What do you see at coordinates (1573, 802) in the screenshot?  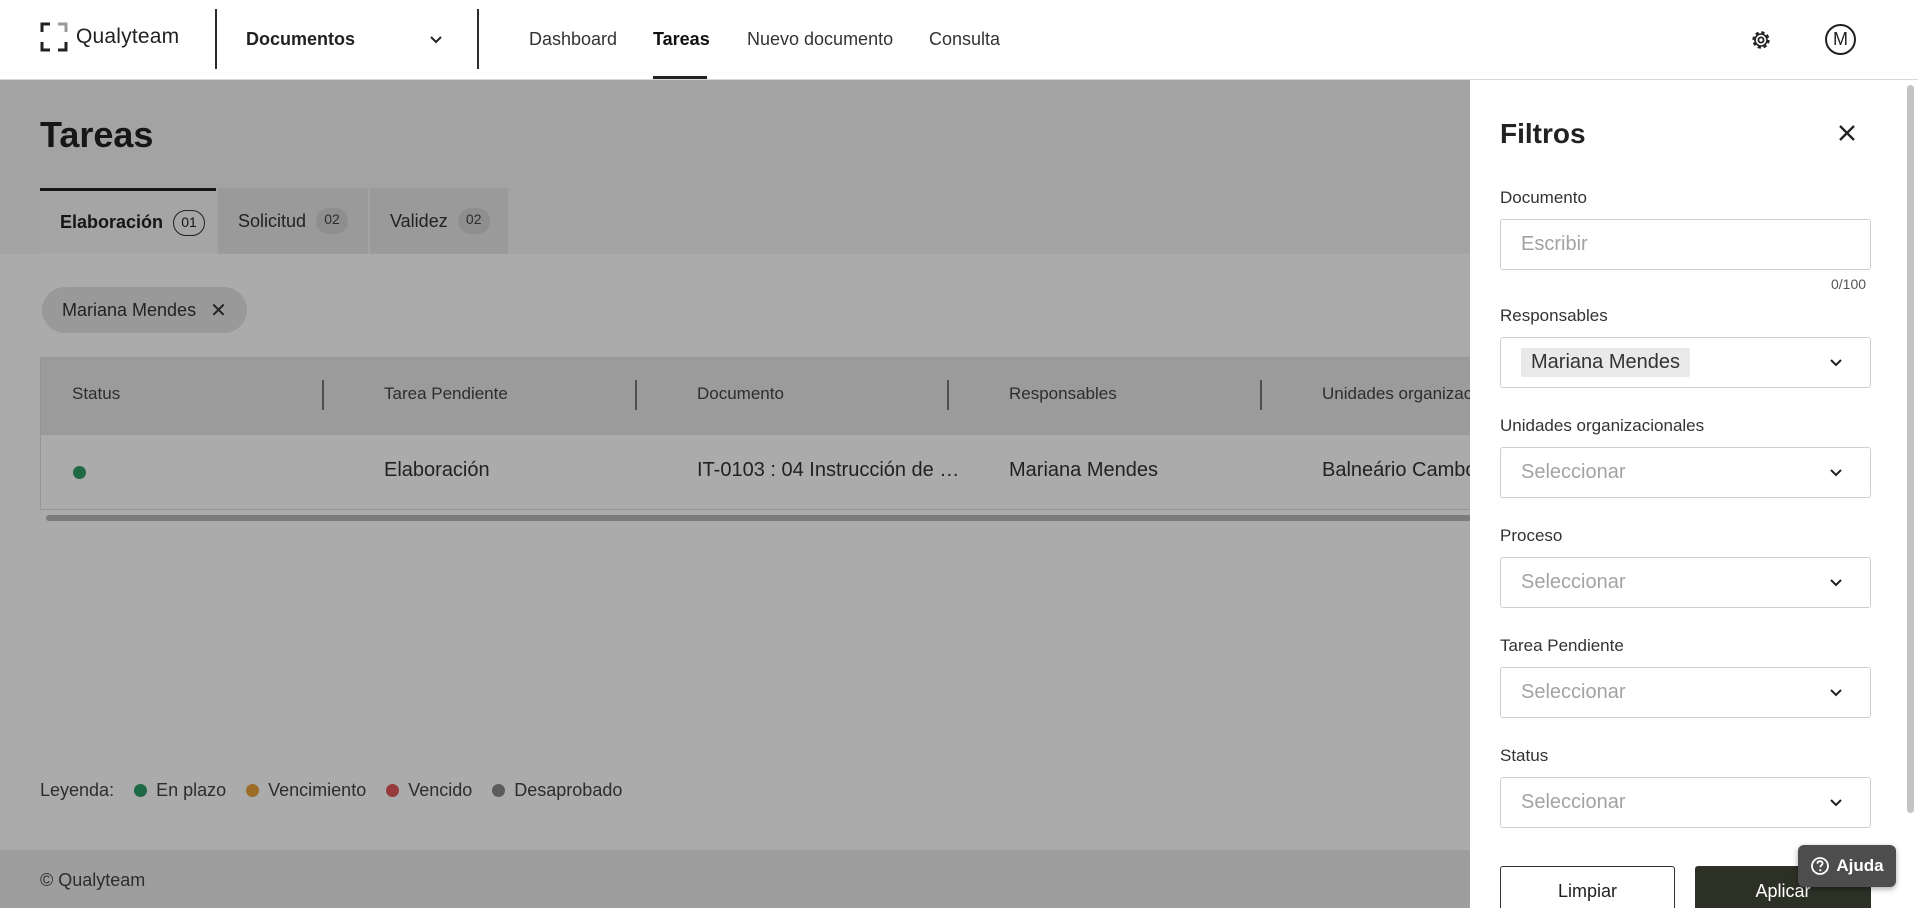 I see `status-placeholder: Seleccionar` at bounding box center [1573, 802].